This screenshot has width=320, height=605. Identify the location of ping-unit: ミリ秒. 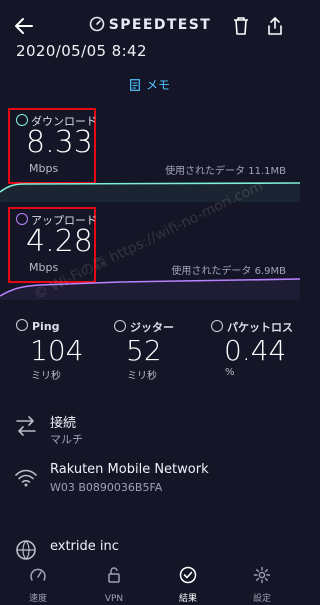
(46, 376).